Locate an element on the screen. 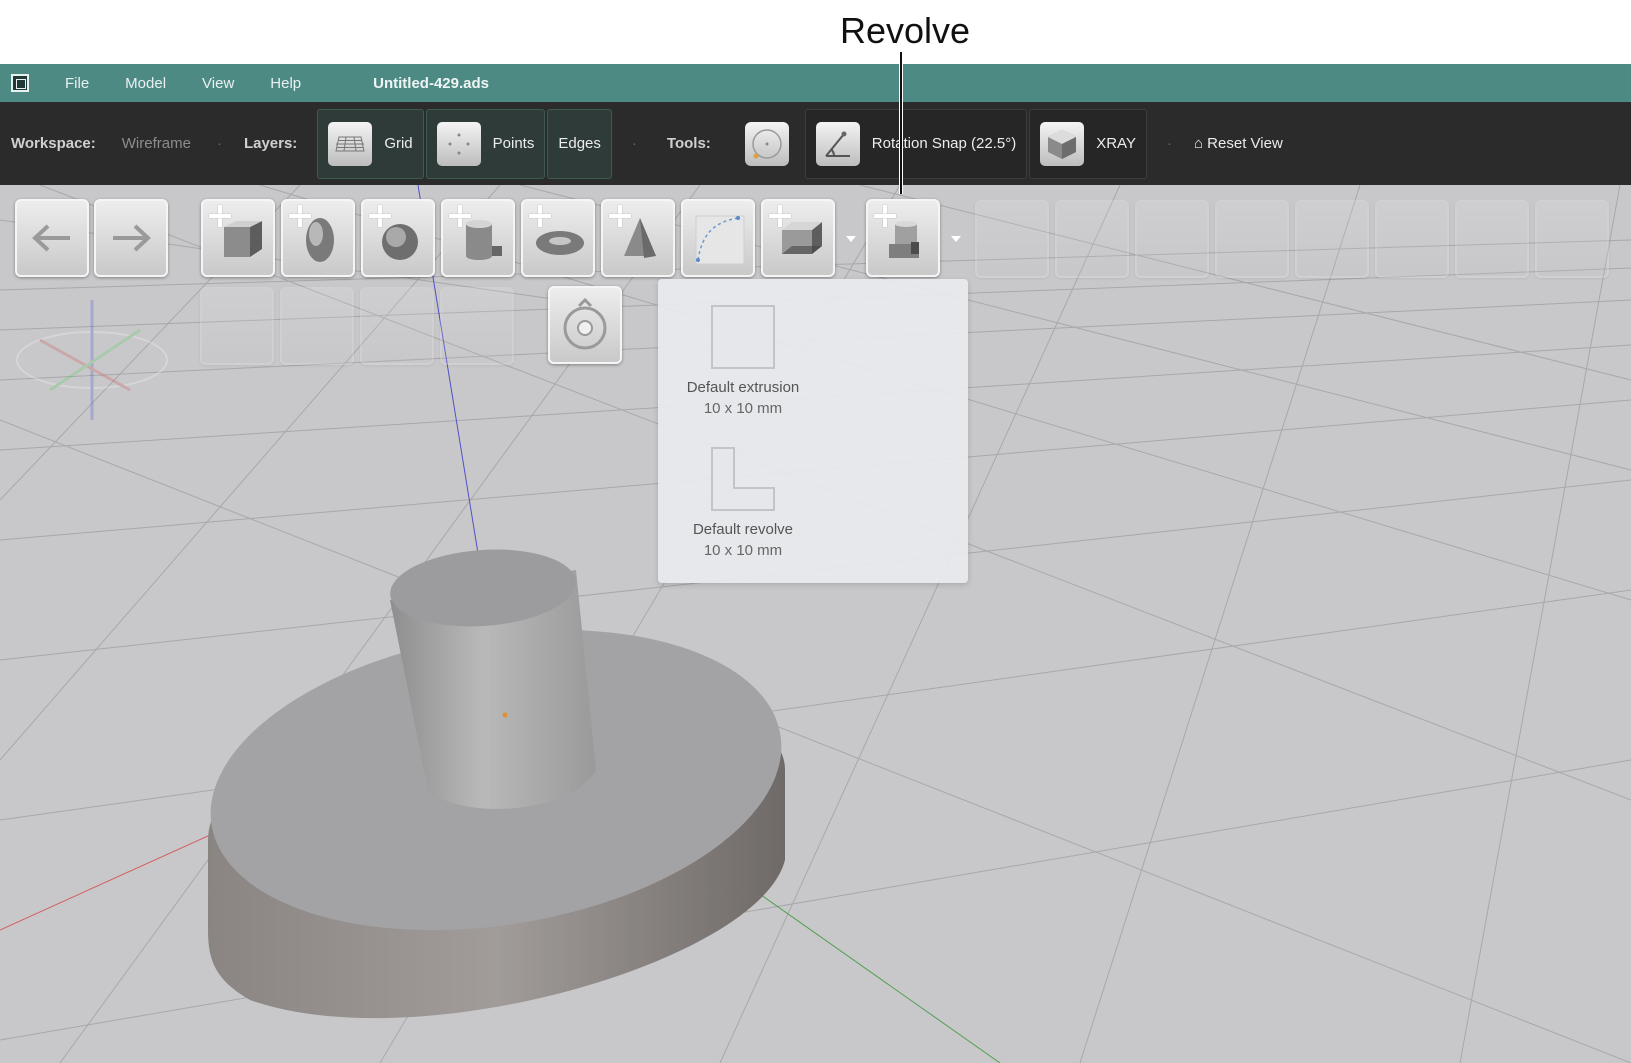 The width and height of the screenshot is (1631, 1063). annotation-pointer-line is located at coordinates (901, 123).